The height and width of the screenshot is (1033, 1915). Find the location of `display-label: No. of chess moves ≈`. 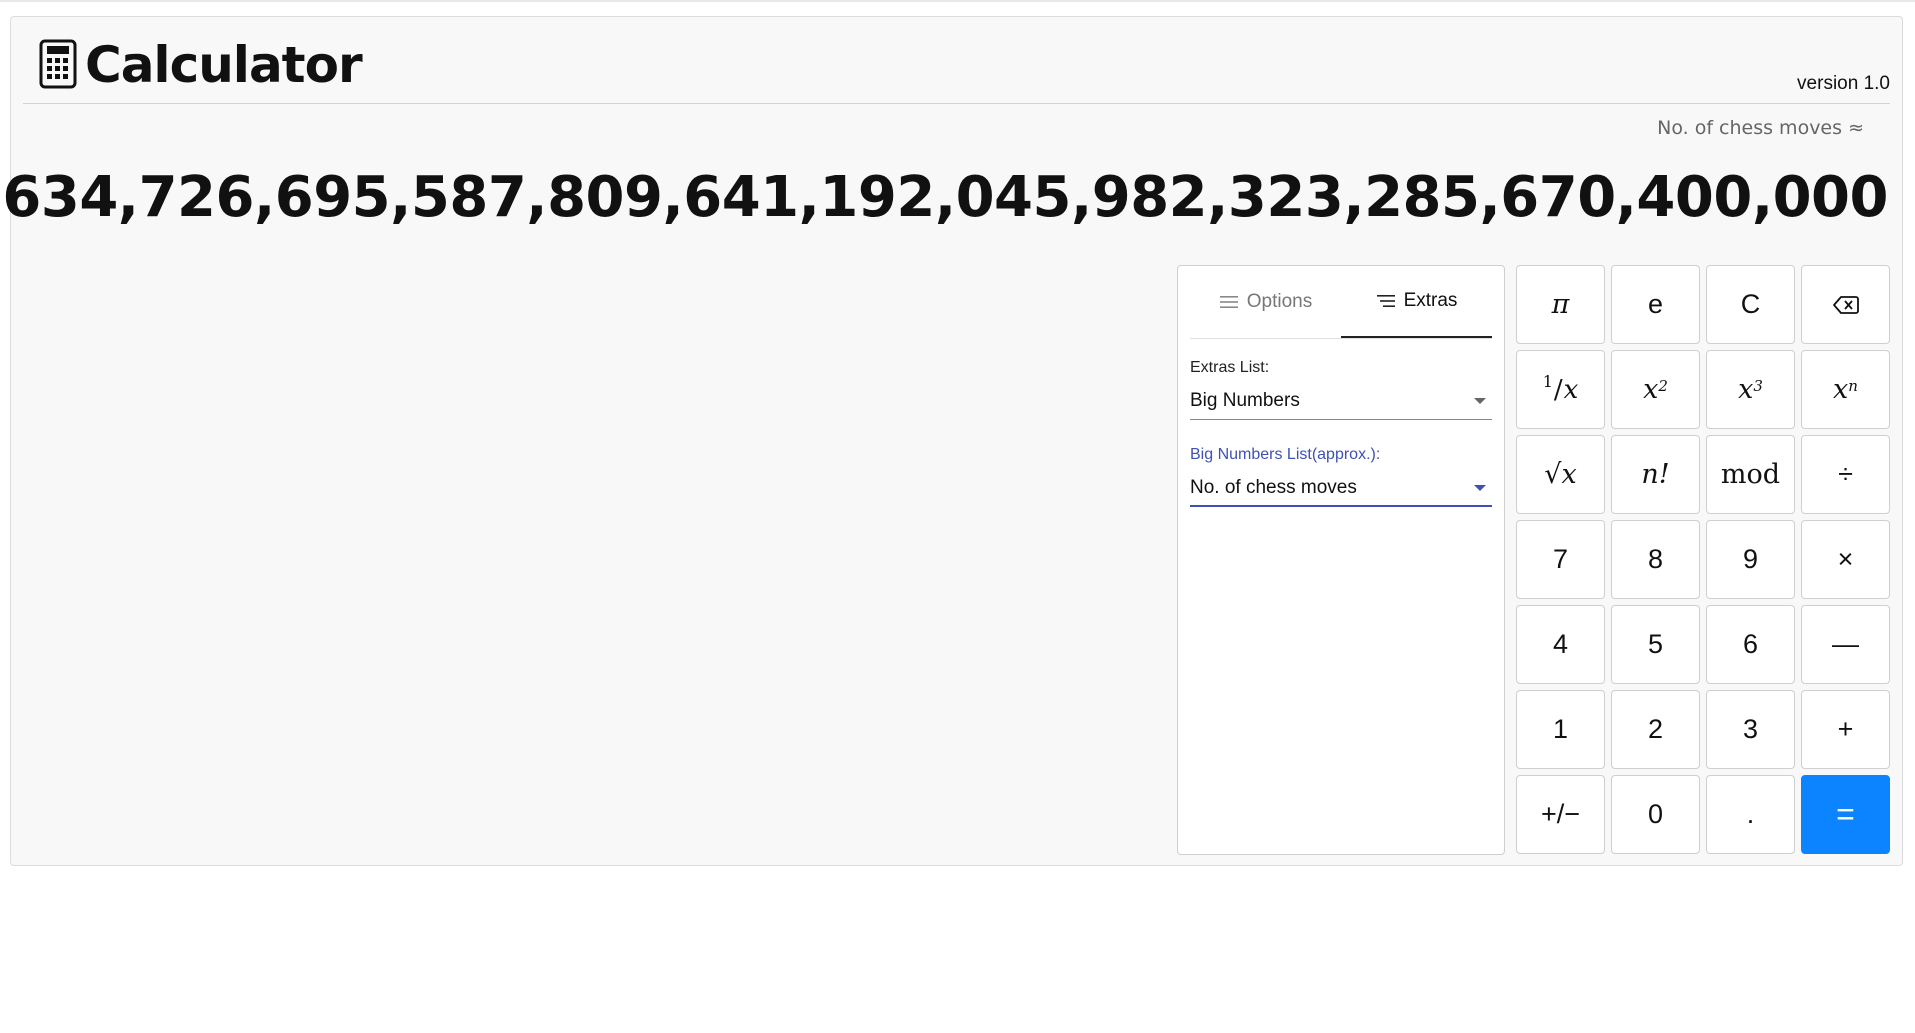

display-label: No. of chess moves ≈ is located at coordinates (1760, 128).